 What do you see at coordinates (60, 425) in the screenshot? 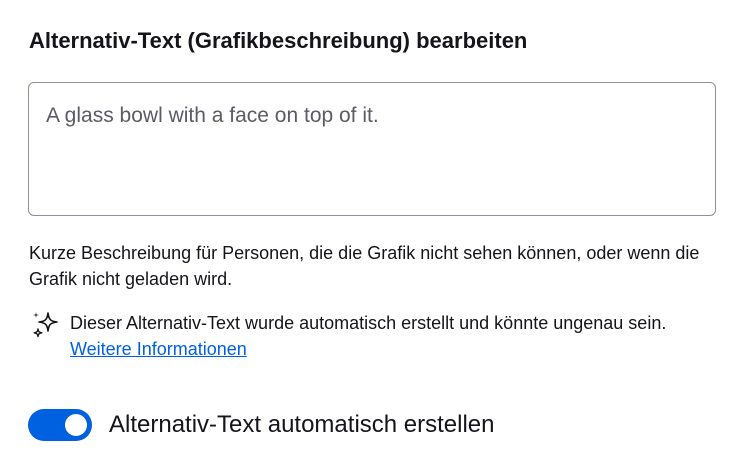
I see `auto-alt-text-toggle` at bounding box center [60, 425].